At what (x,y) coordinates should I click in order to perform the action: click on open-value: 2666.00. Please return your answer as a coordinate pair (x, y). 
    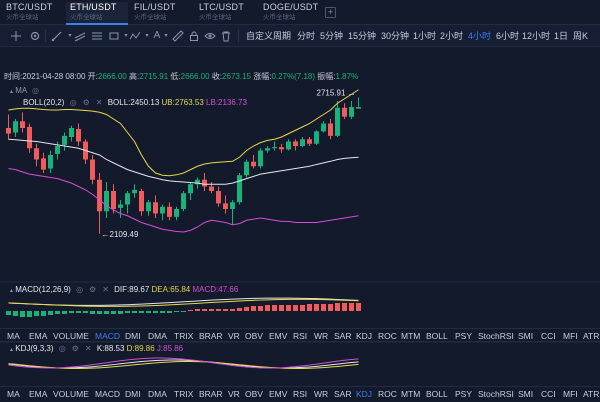
    Looking at the image, I should click on (112, 76).